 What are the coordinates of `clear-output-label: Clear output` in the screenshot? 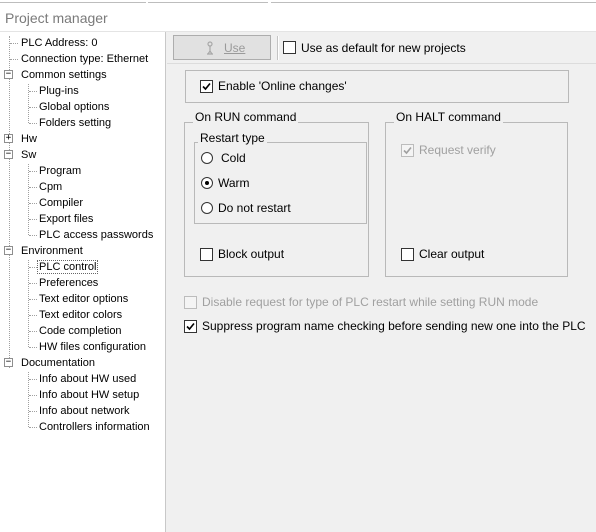 It's located at (452, 254).